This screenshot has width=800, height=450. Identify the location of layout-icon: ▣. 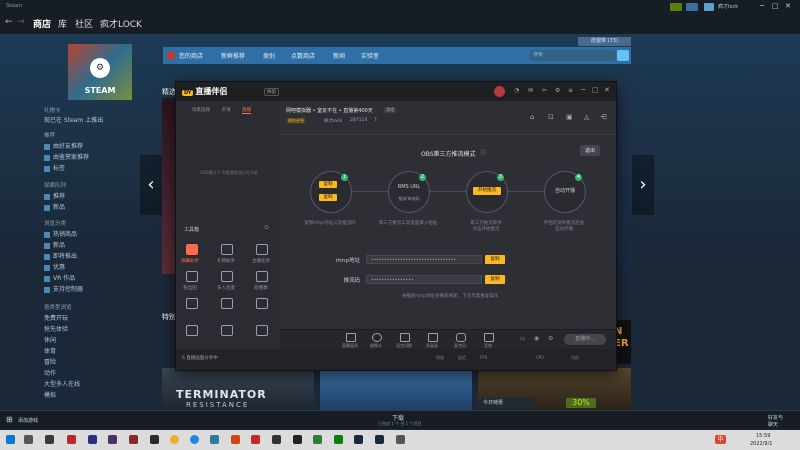
(569, 117).